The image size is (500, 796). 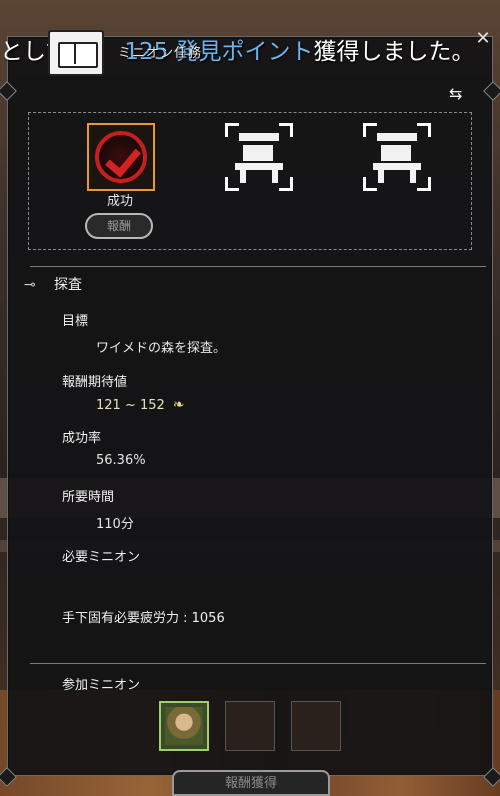 I want to click on success-rate-label: 成功率, so click(x=82, y=438).